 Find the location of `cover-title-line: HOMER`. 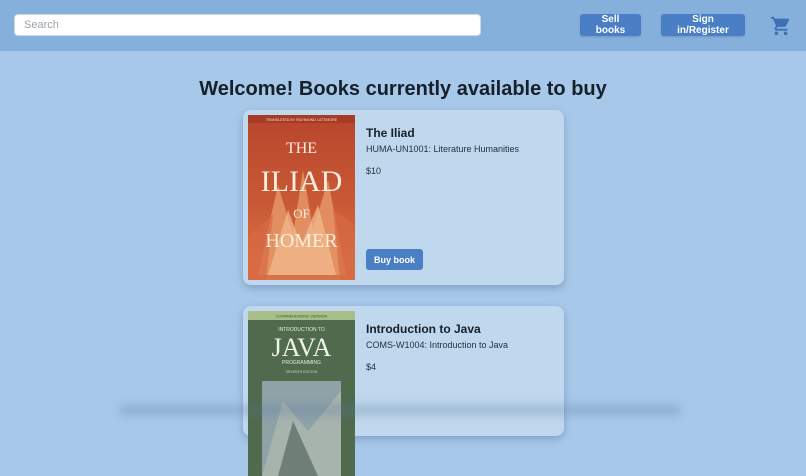

cover-title-line: HOMER is located at coordinates (301, 241).